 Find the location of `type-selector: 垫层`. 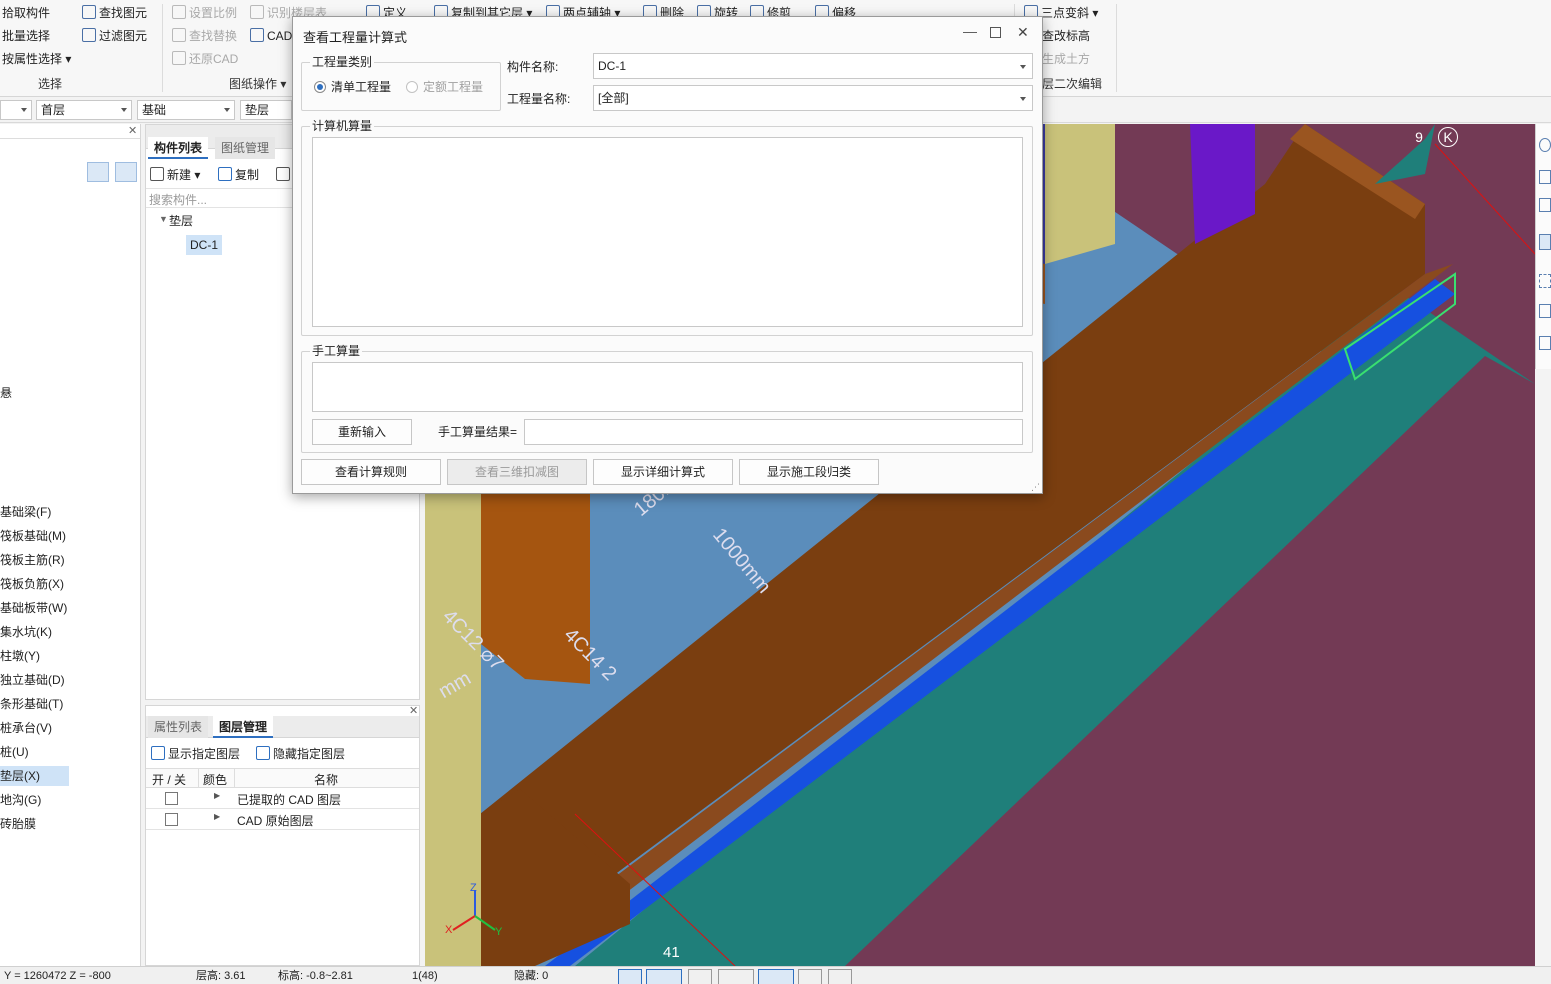

type-selector: 垫层 is located at coordinates (266, 110).